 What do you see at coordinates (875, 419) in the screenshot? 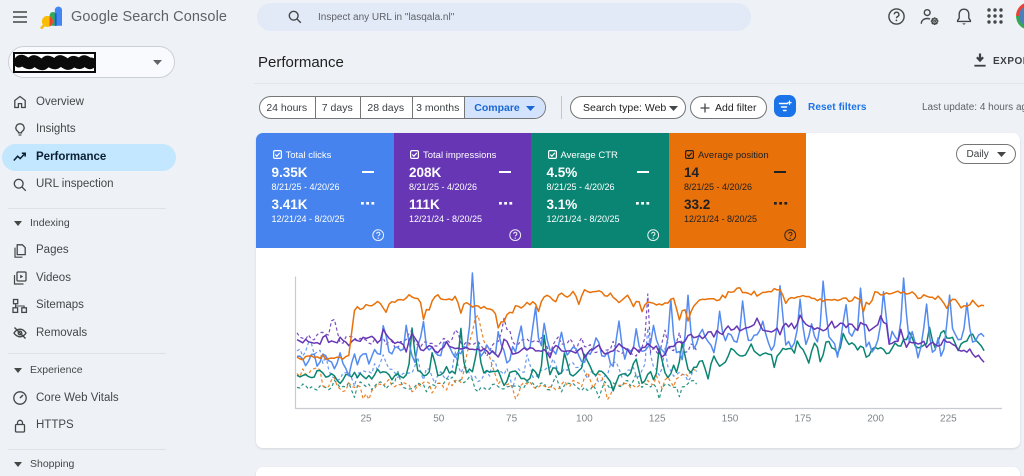
I see `svg-text: 200` at bounding box center [875, 419].